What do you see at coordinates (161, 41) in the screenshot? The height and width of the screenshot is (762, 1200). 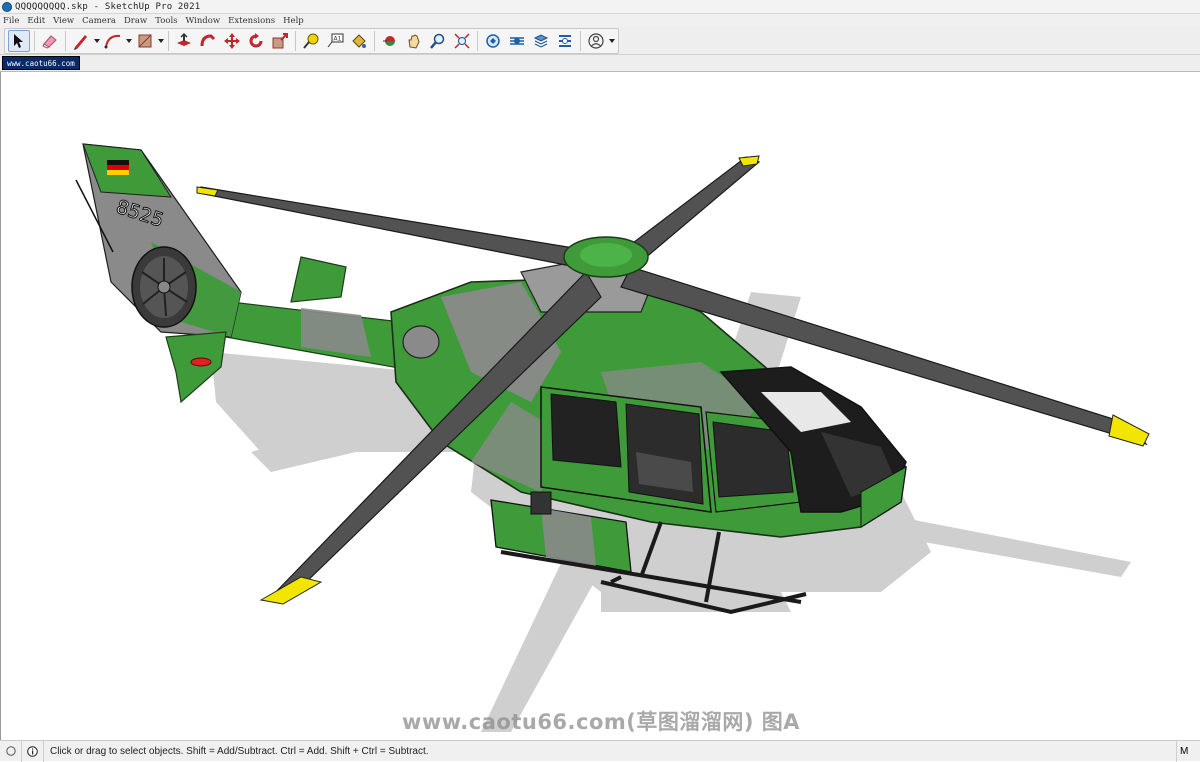 I see `shape-dropdown-caret` at bounding box center [161, 41].